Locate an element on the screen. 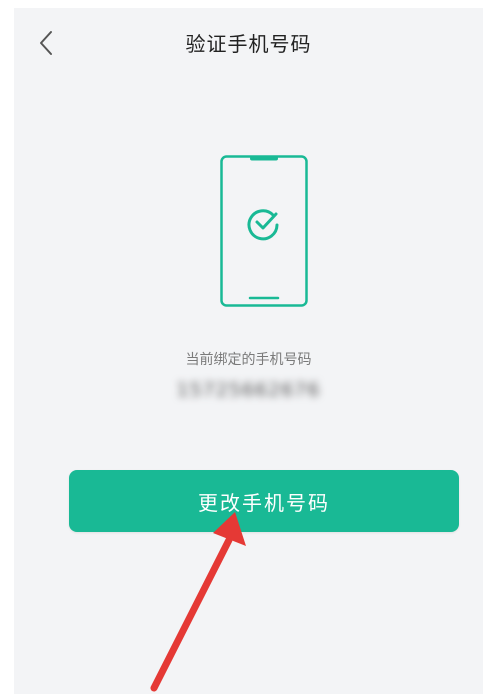  page-title: 验证手机号码 is located at coordinates (248, 44).